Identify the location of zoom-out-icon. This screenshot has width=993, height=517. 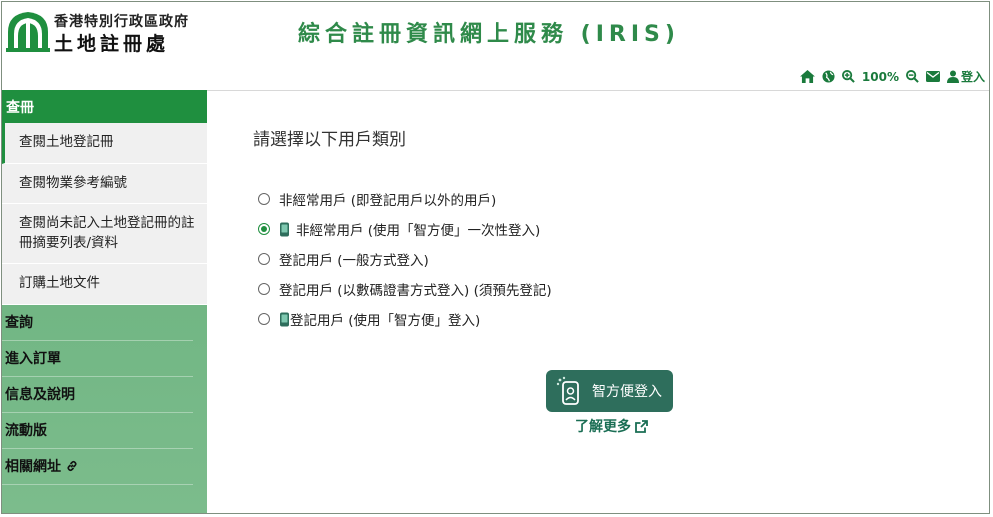
(912, 76).